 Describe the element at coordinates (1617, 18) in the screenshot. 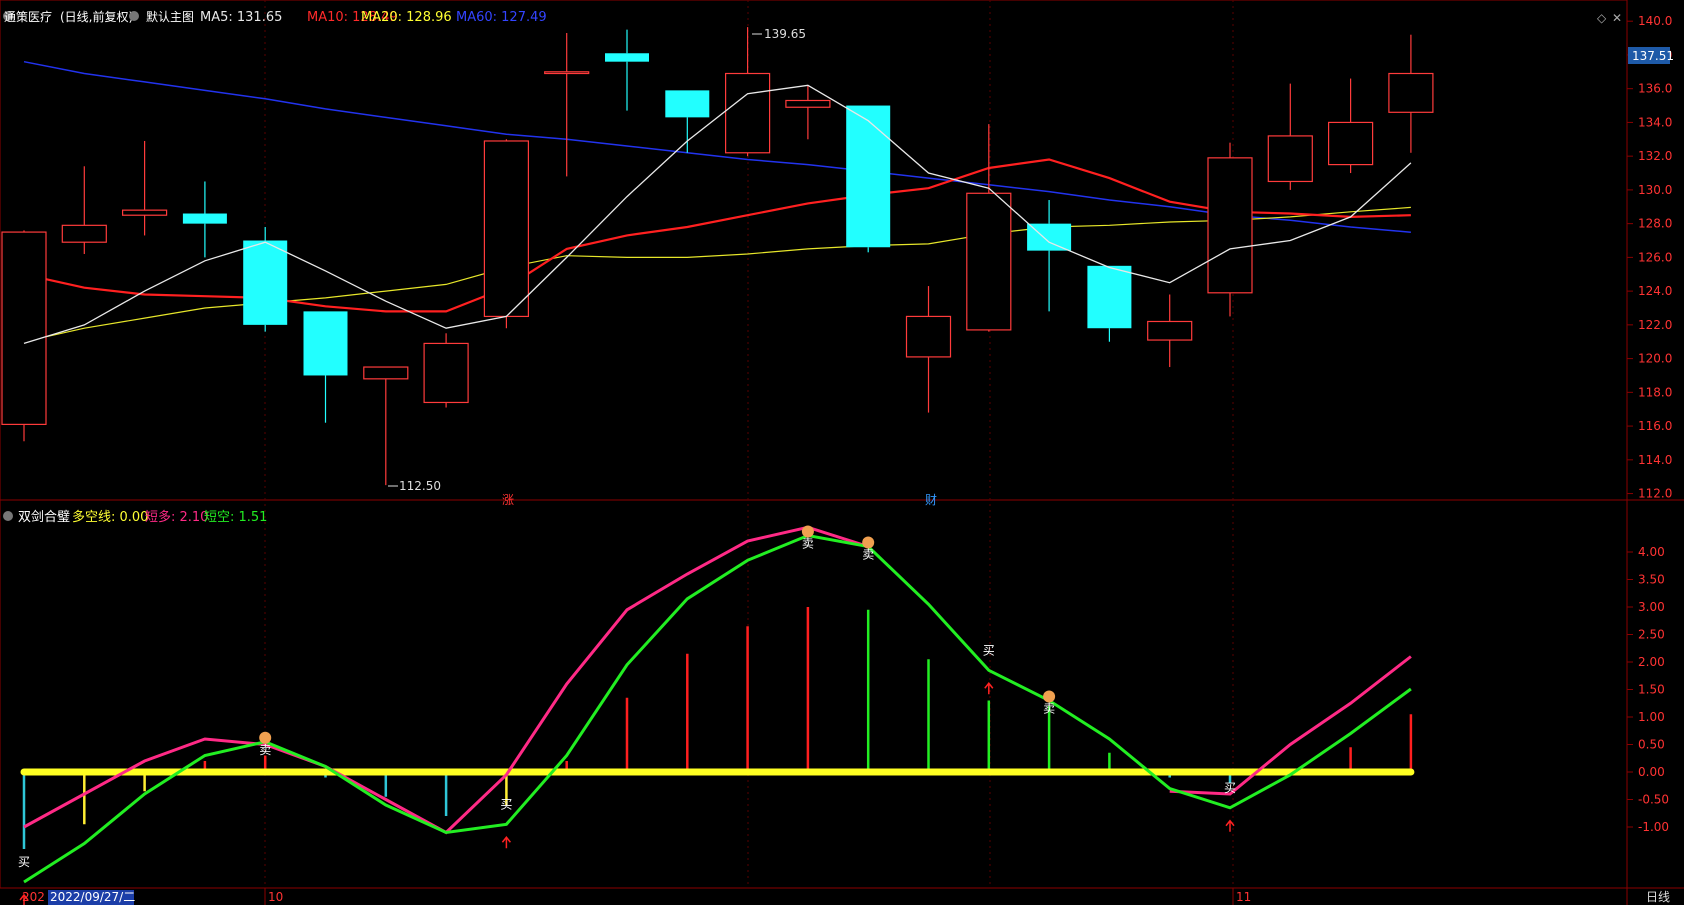

I see `close-icon: ✕` at that location.